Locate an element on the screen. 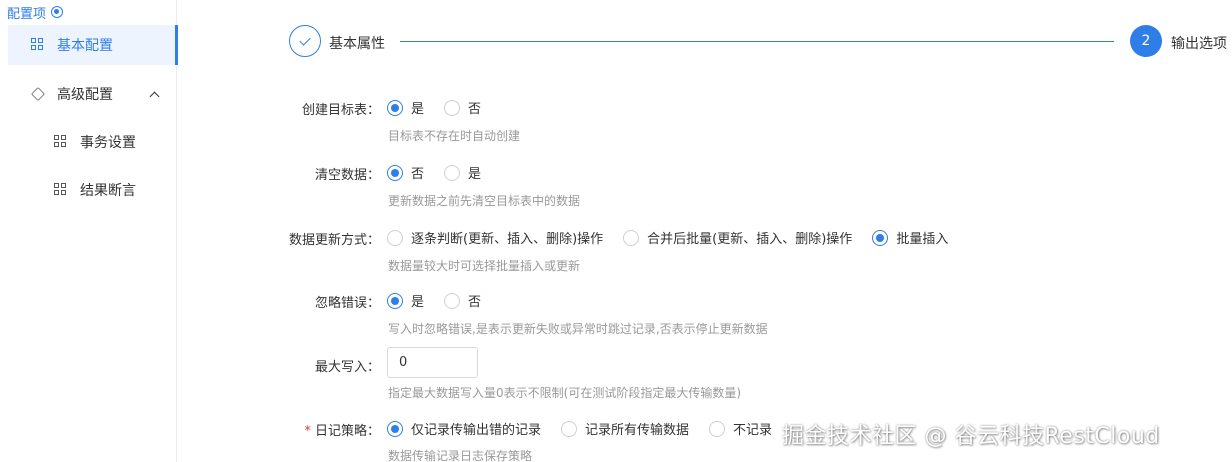  sidebar-item-result-assertion: 结果断言 is located at coordinates (92, 190).